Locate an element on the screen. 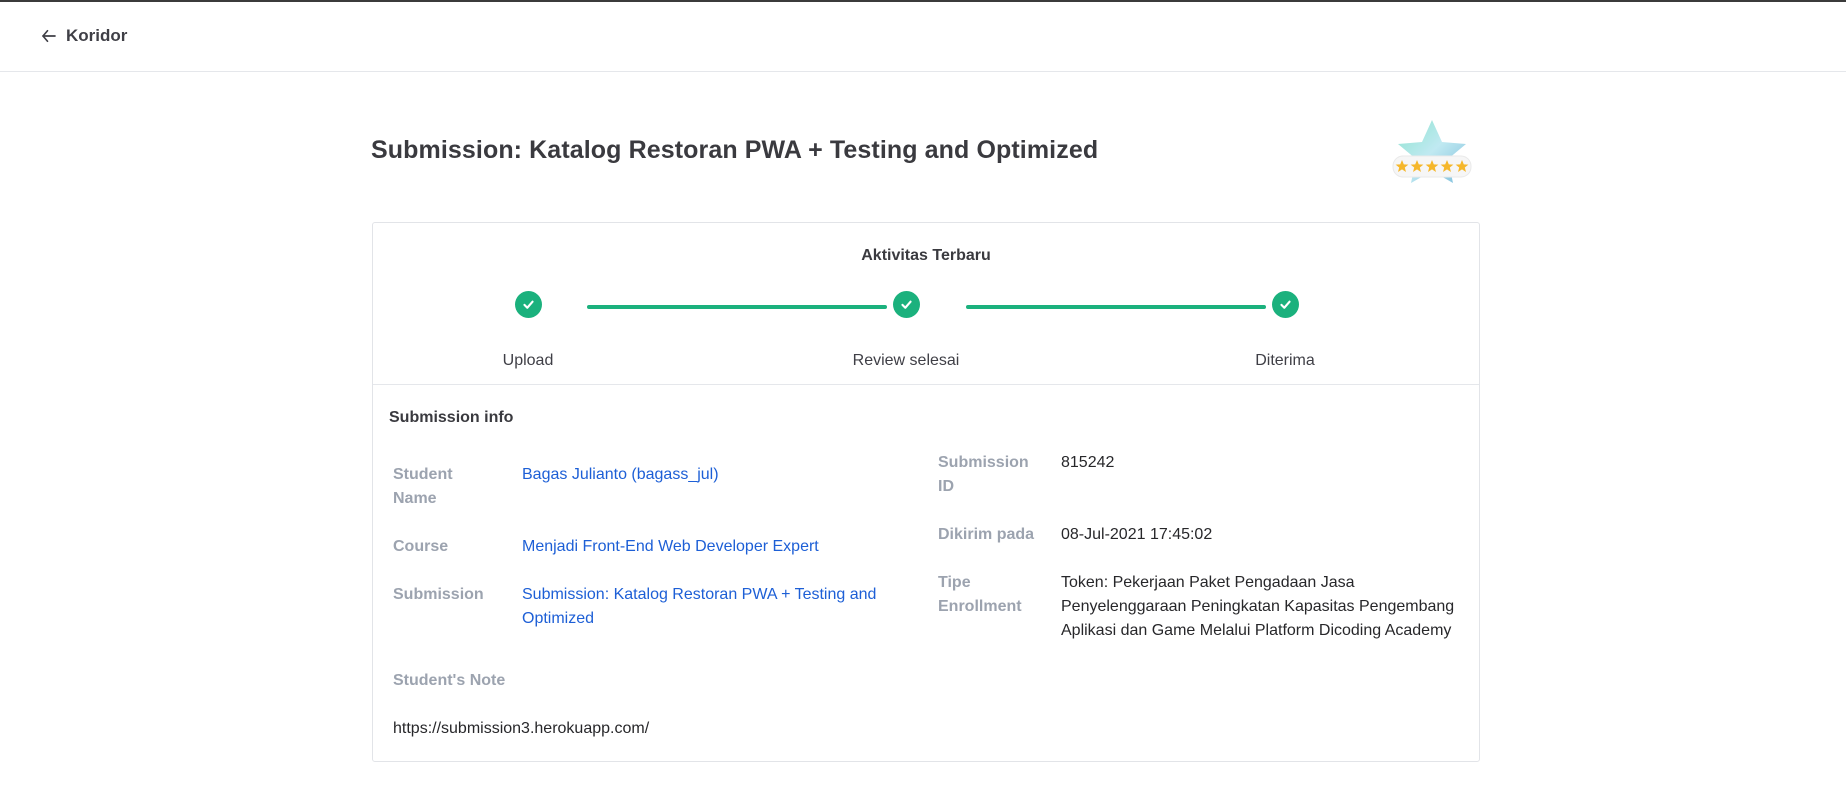 The height and width of the screenshot is (788, 1846). step-review-selesai: Review selesai is located at coordinates (906, 330).